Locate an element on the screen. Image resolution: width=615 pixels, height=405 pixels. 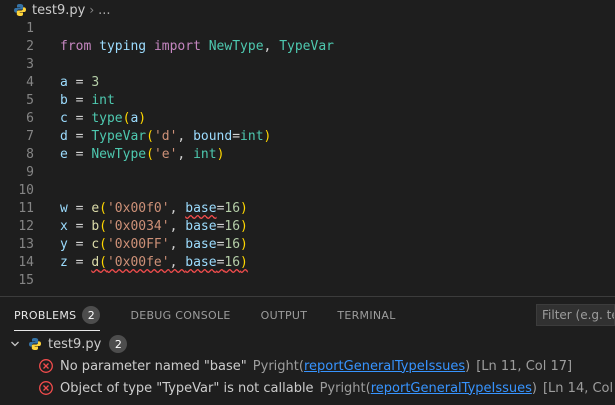
code-text: a = 3 is located at coordinates (79, 83).